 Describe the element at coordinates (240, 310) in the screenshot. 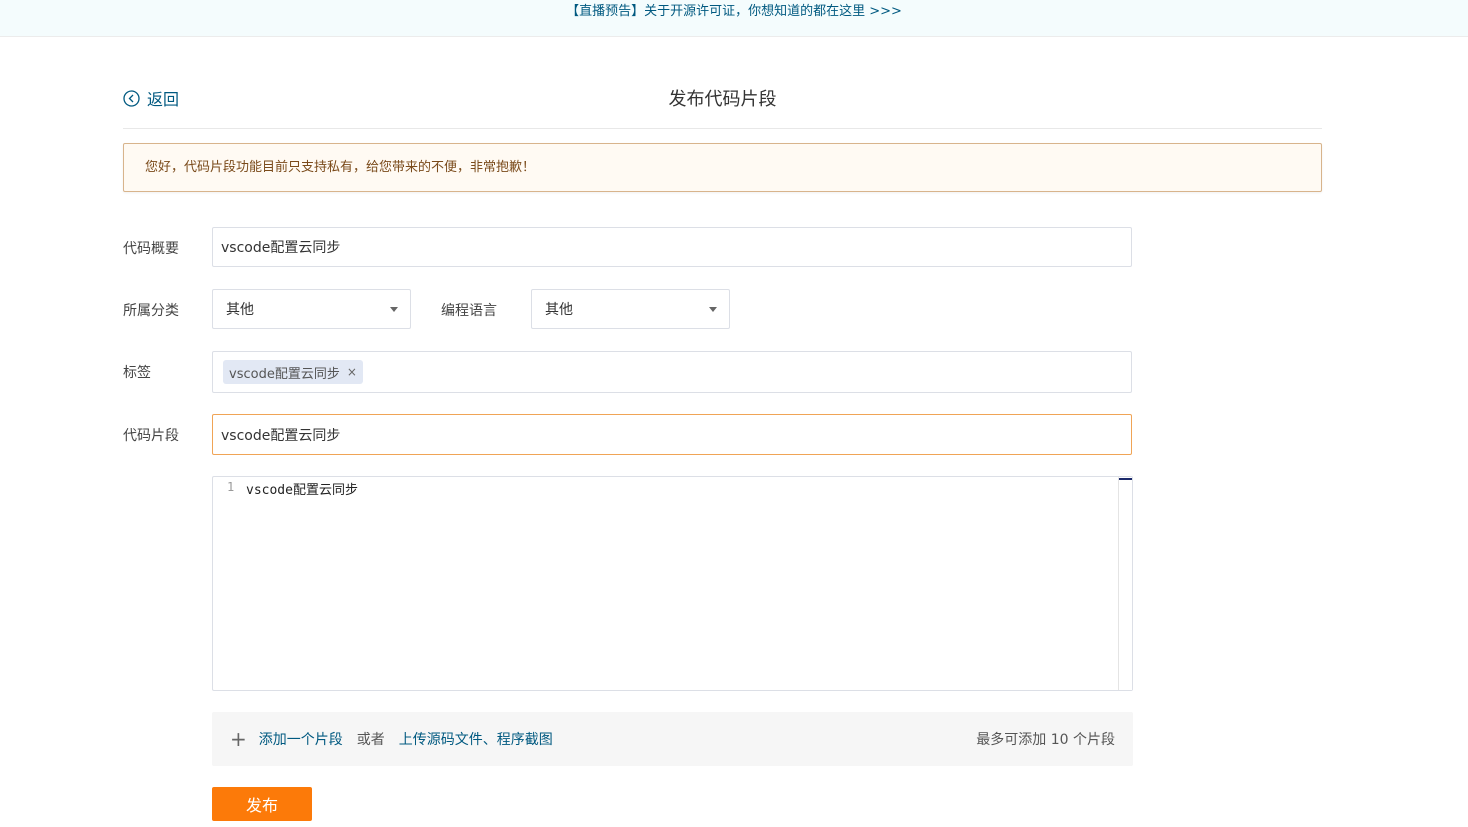

I see `category-selected-value: 其他` at that location.